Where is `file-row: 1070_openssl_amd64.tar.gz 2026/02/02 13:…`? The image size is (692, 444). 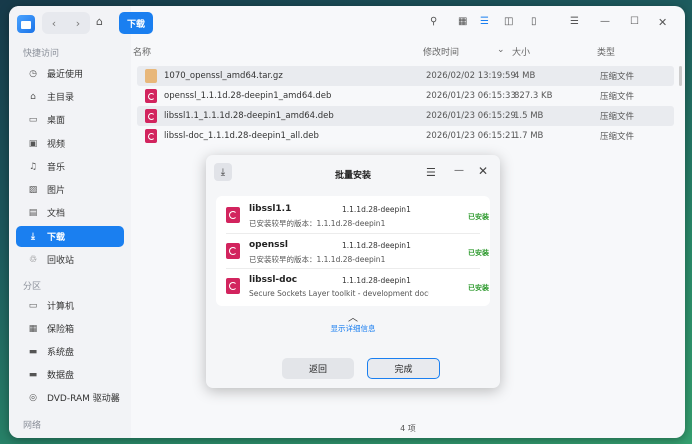 file-row: 1070_openssl_amd64.tar.gz 2026/02/02 13:… is located at coordinates (405, 76).